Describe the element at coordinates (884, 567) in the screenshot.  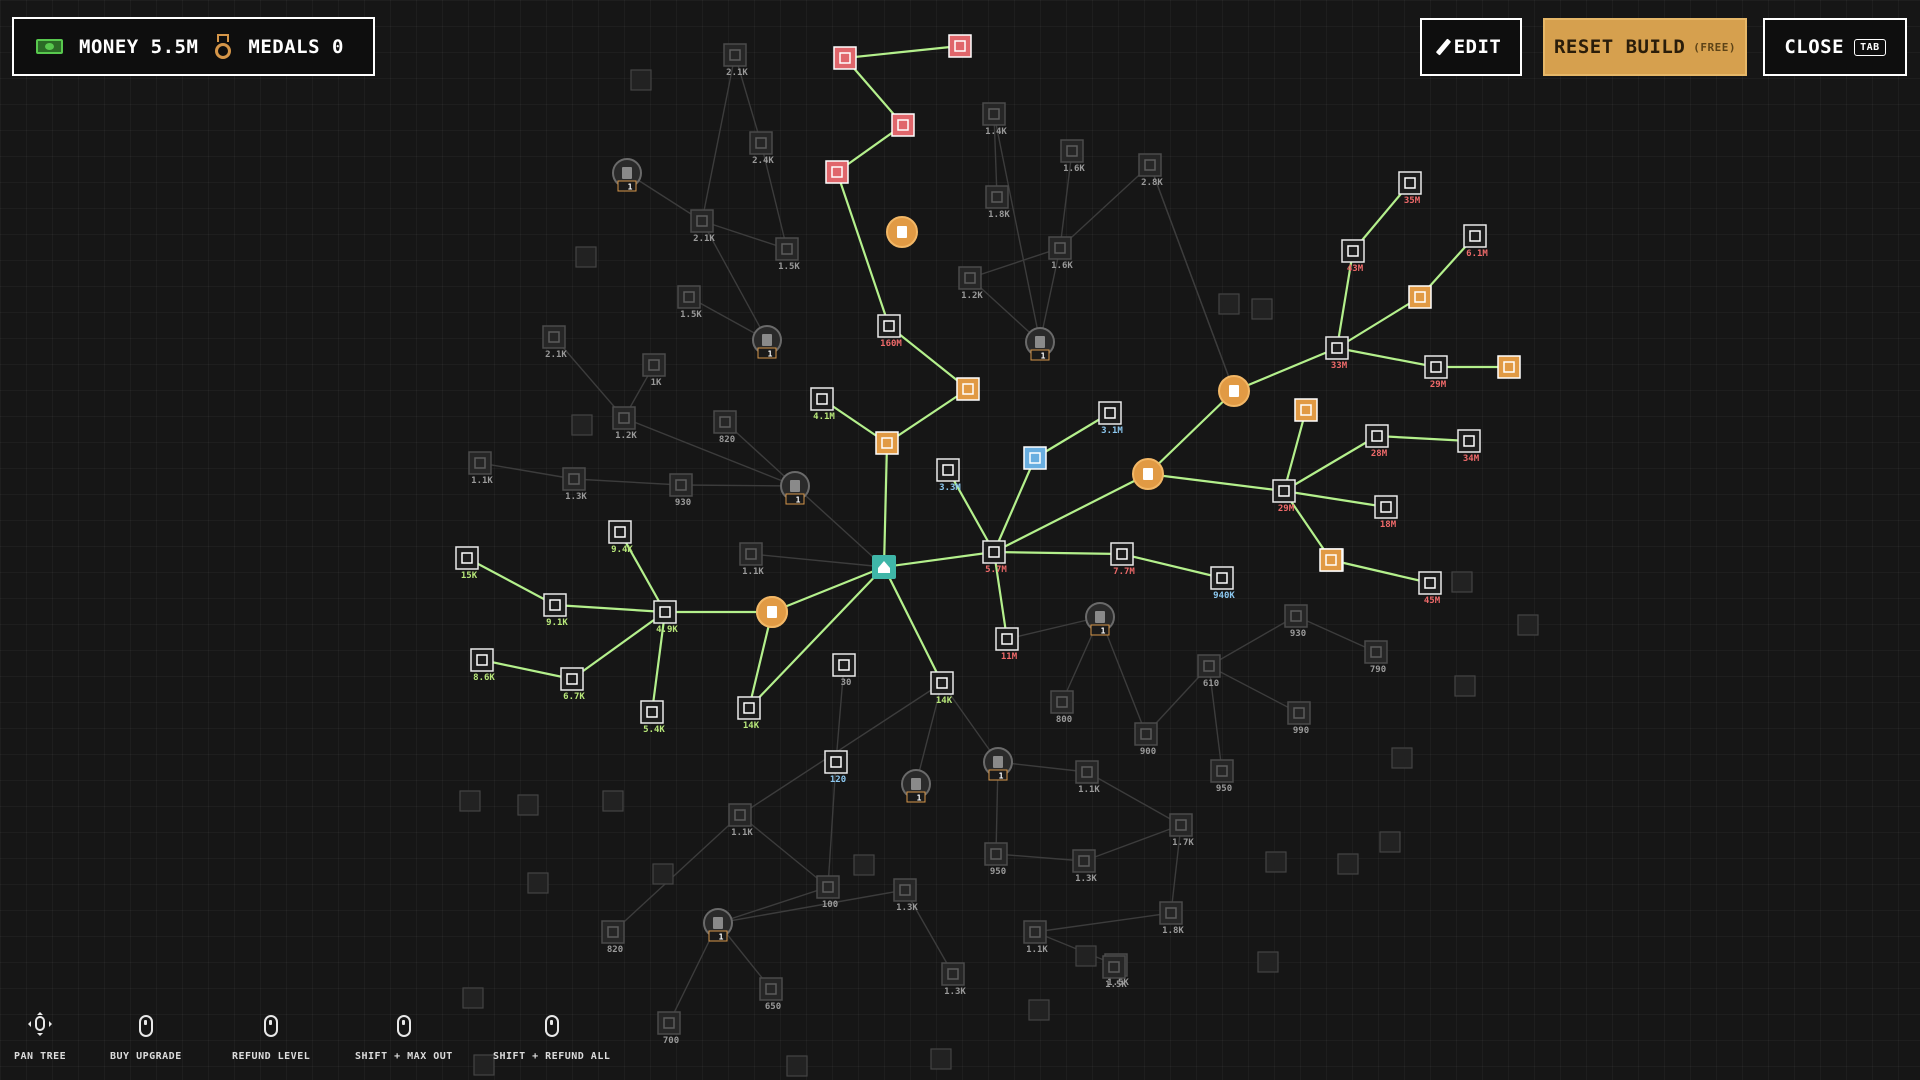
I see `upgrade-node-home` at that location.